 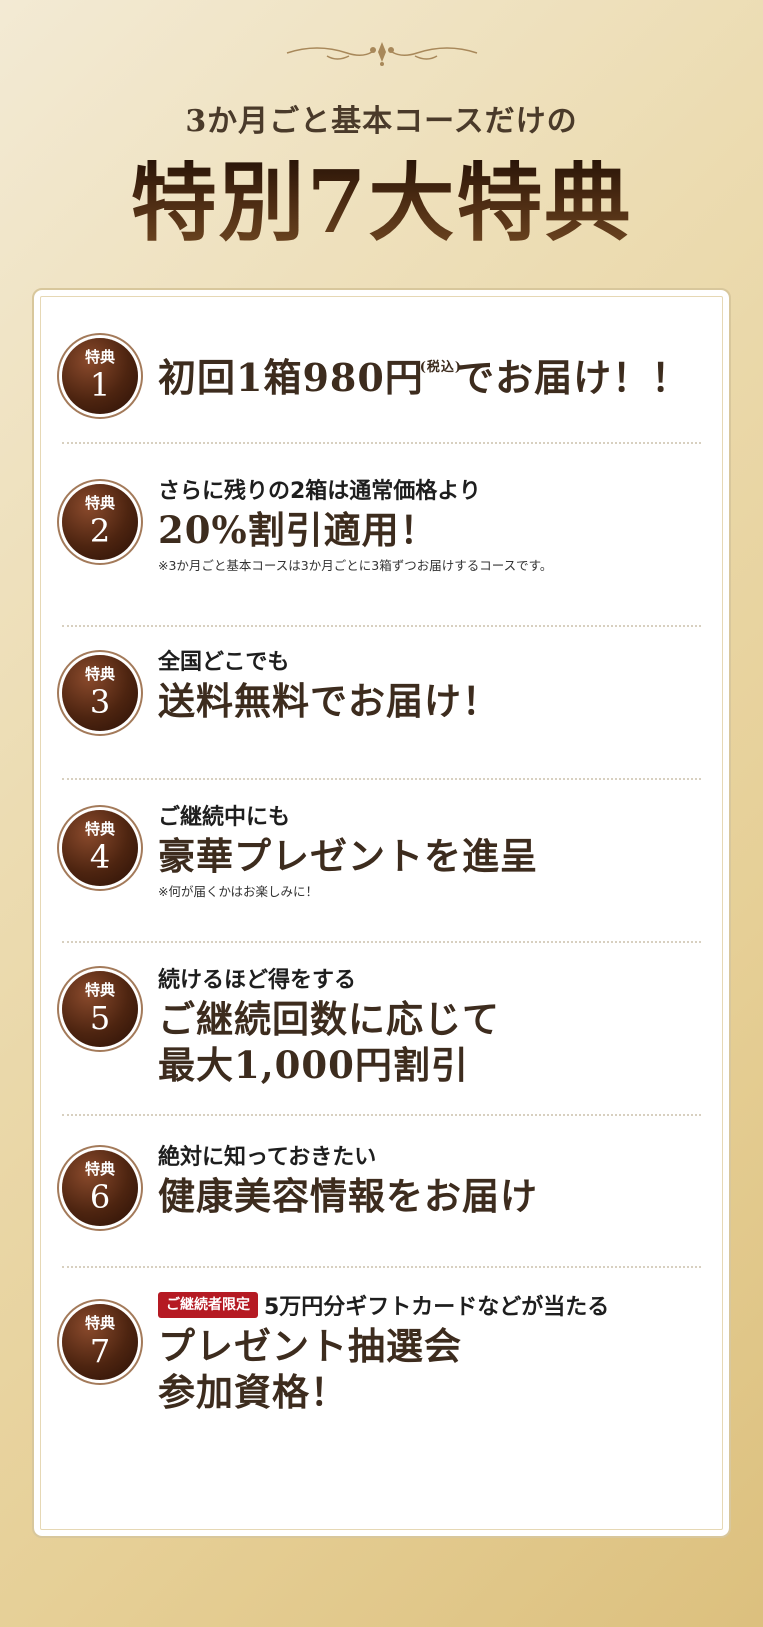 What do you see at coordinates (238, 891) in the screenshot?
I see `benefit-note: ※何が届くかはお楽しみに！` at bounding box center [238, 891].